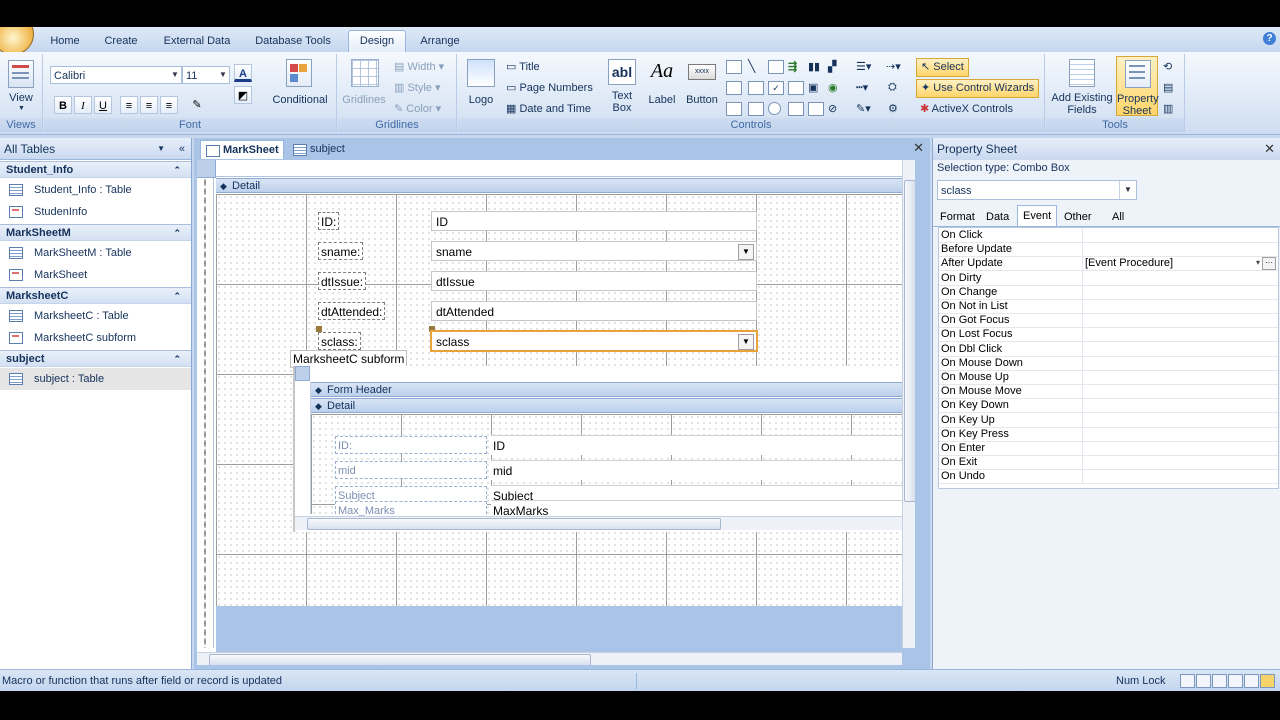  I want to click on line-thickness-icon: ☰▾, so click(863, 66).